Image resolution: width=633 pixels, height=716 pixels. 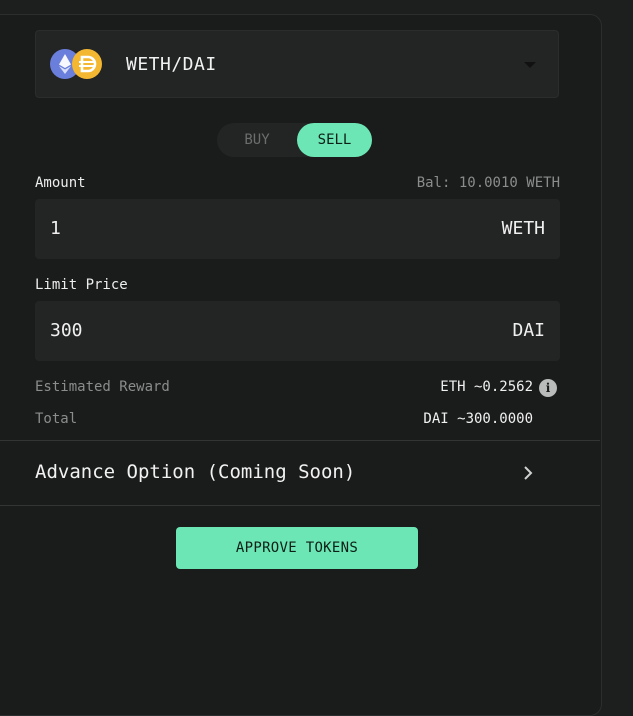 I want to click on buy-tab: BUY, so click(x=257, y=140).